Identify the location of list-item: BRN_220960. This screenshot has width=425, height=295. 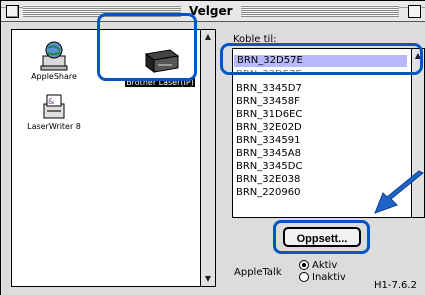
(268, 193).